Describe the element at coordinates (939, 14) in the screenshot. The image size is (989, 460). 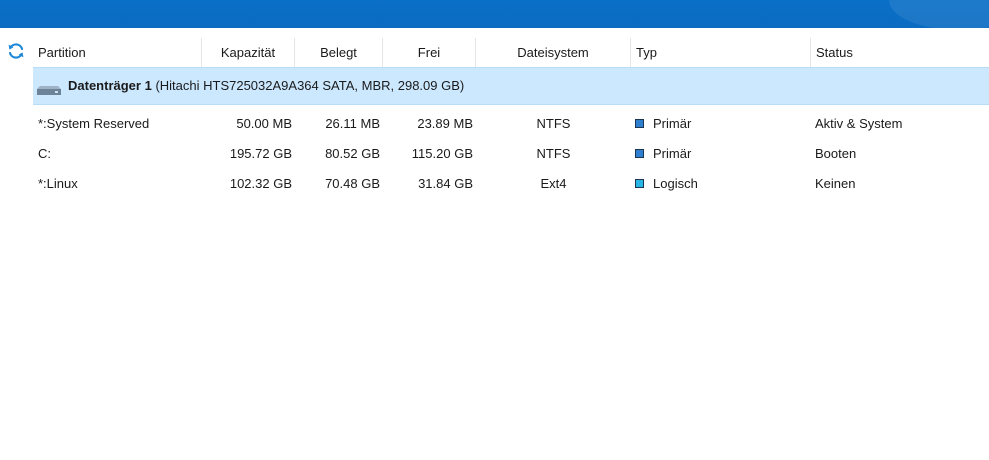
I see `banner-decoration` at that location.